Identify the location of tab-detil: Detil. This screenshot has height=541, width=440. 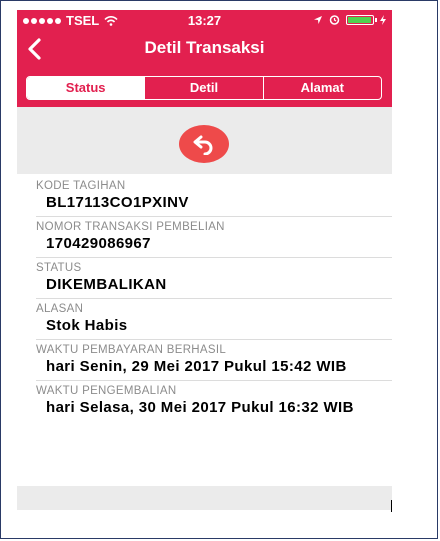
(203, 88).